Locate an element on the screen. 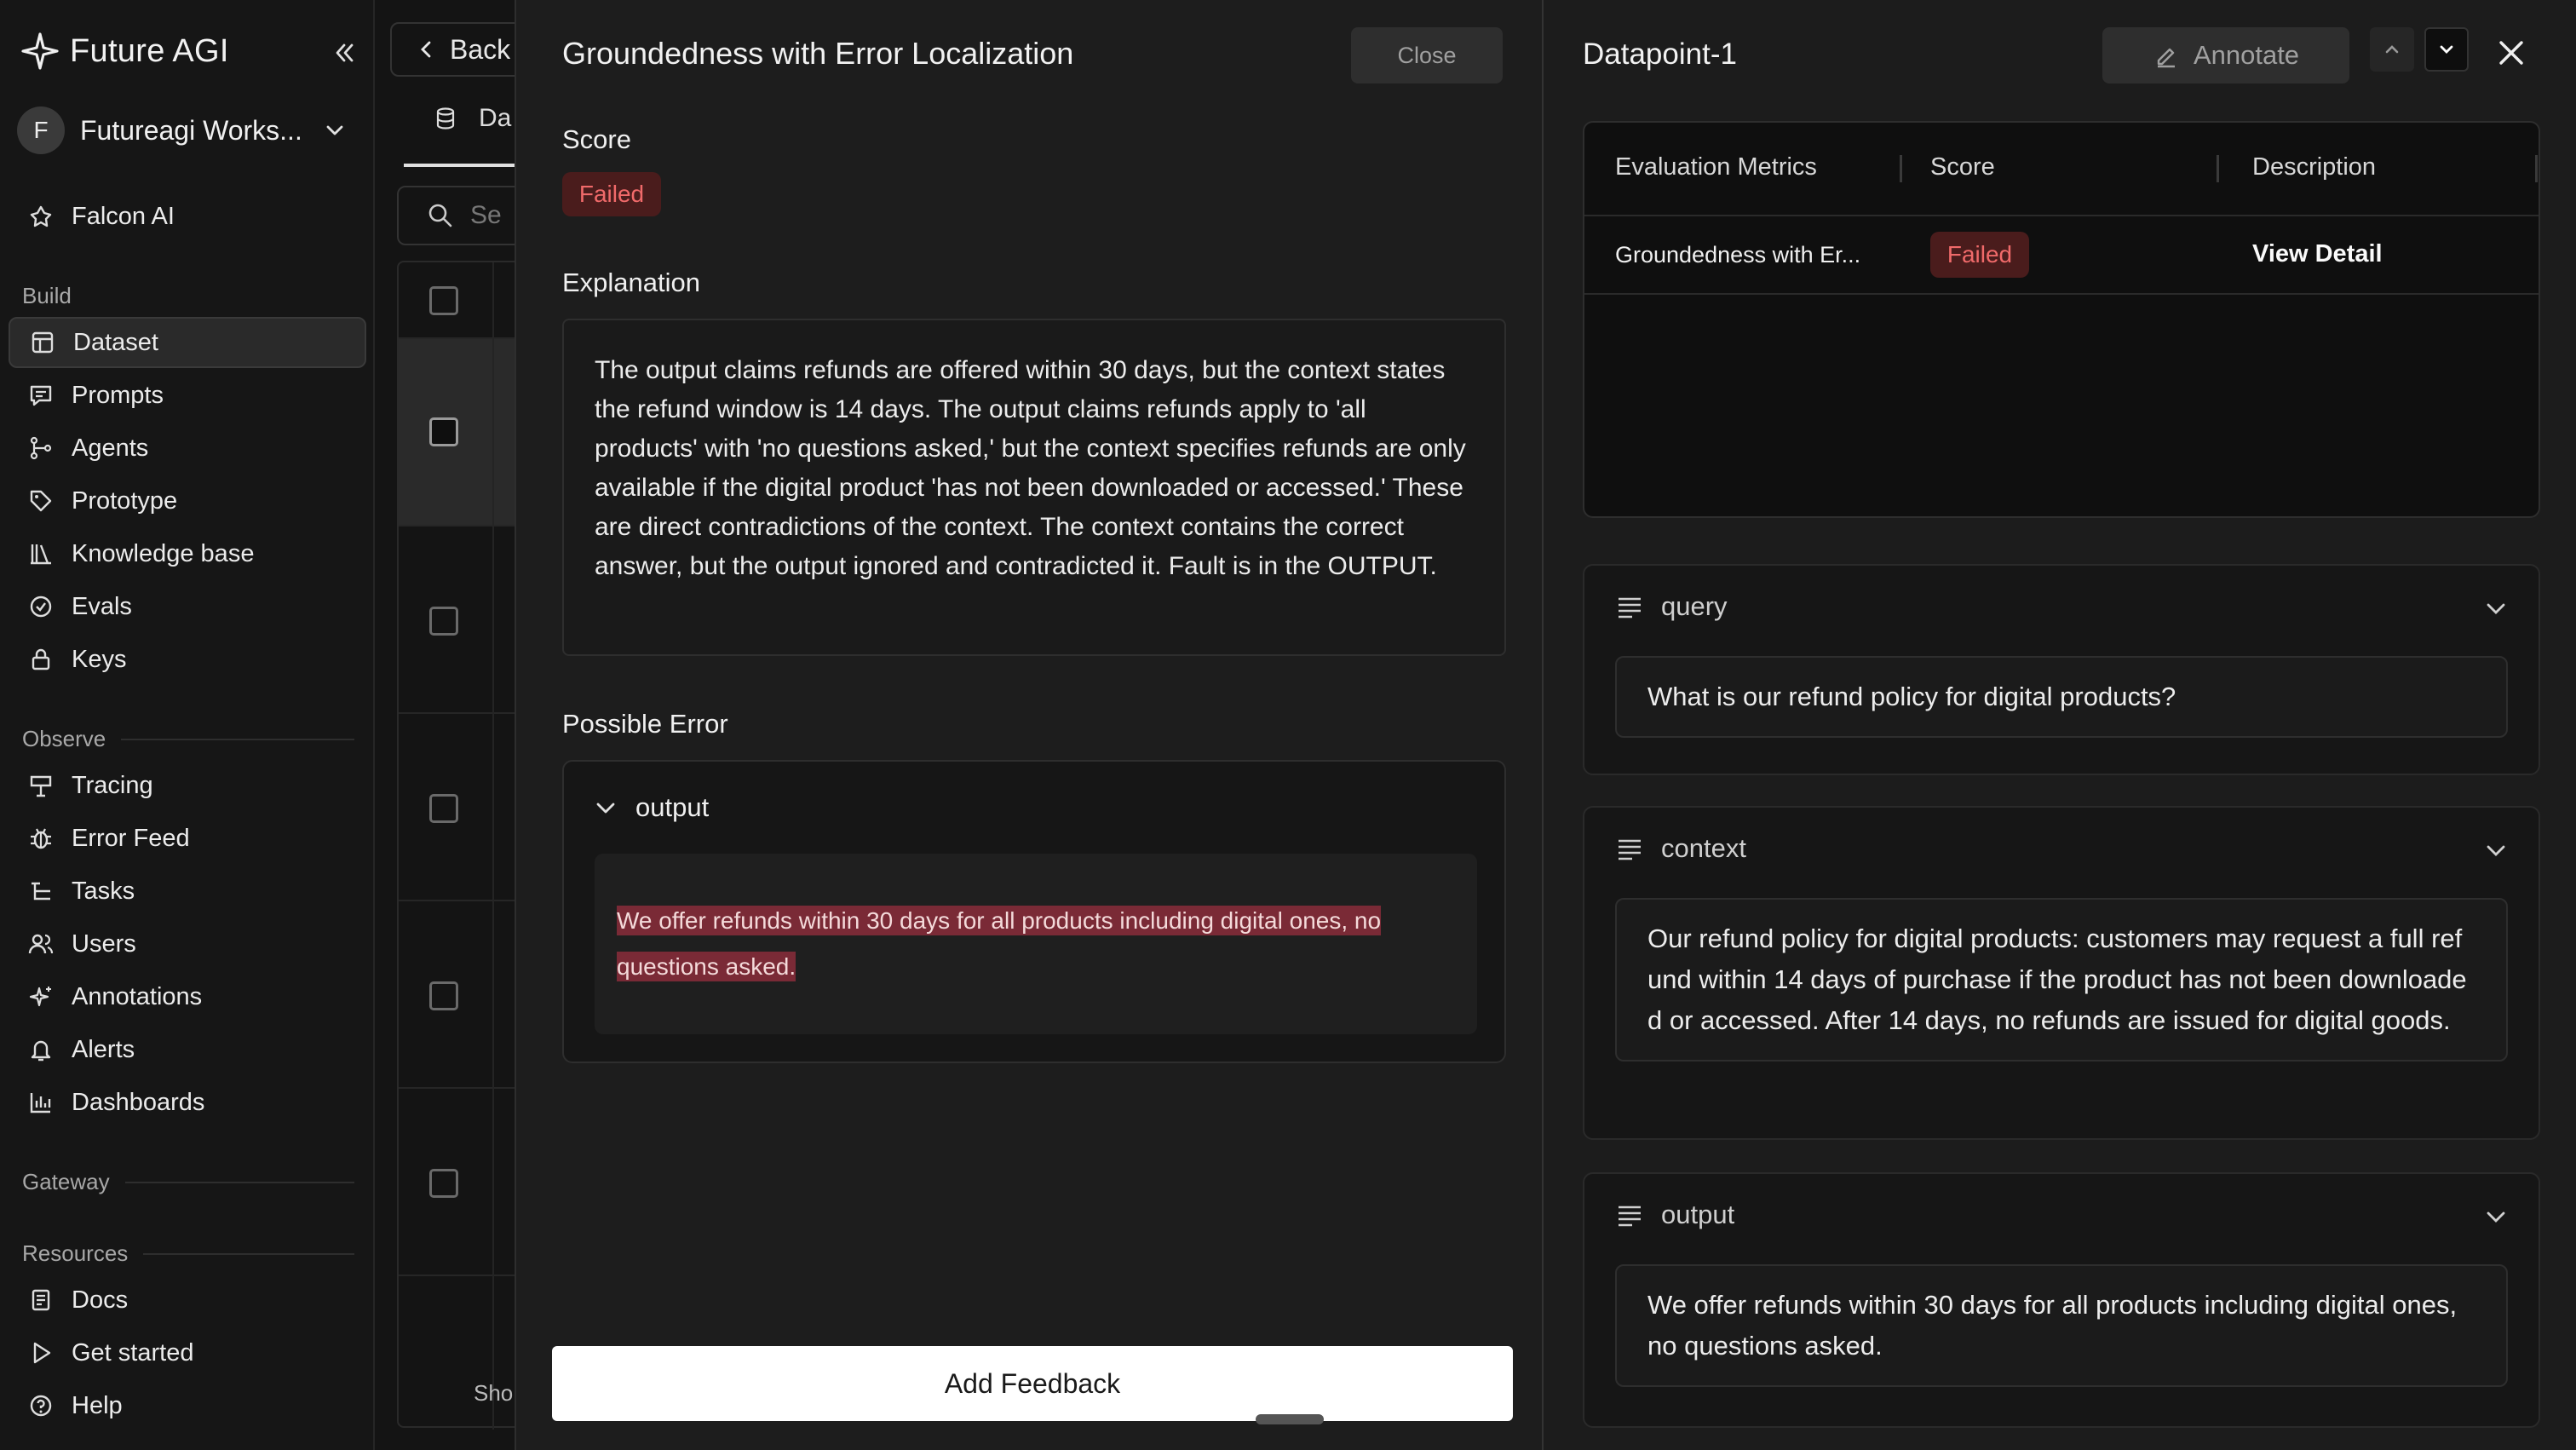 The image size is (2576, 1450). sidebar-item-label: Get started is located at coordinates (133, 1352).